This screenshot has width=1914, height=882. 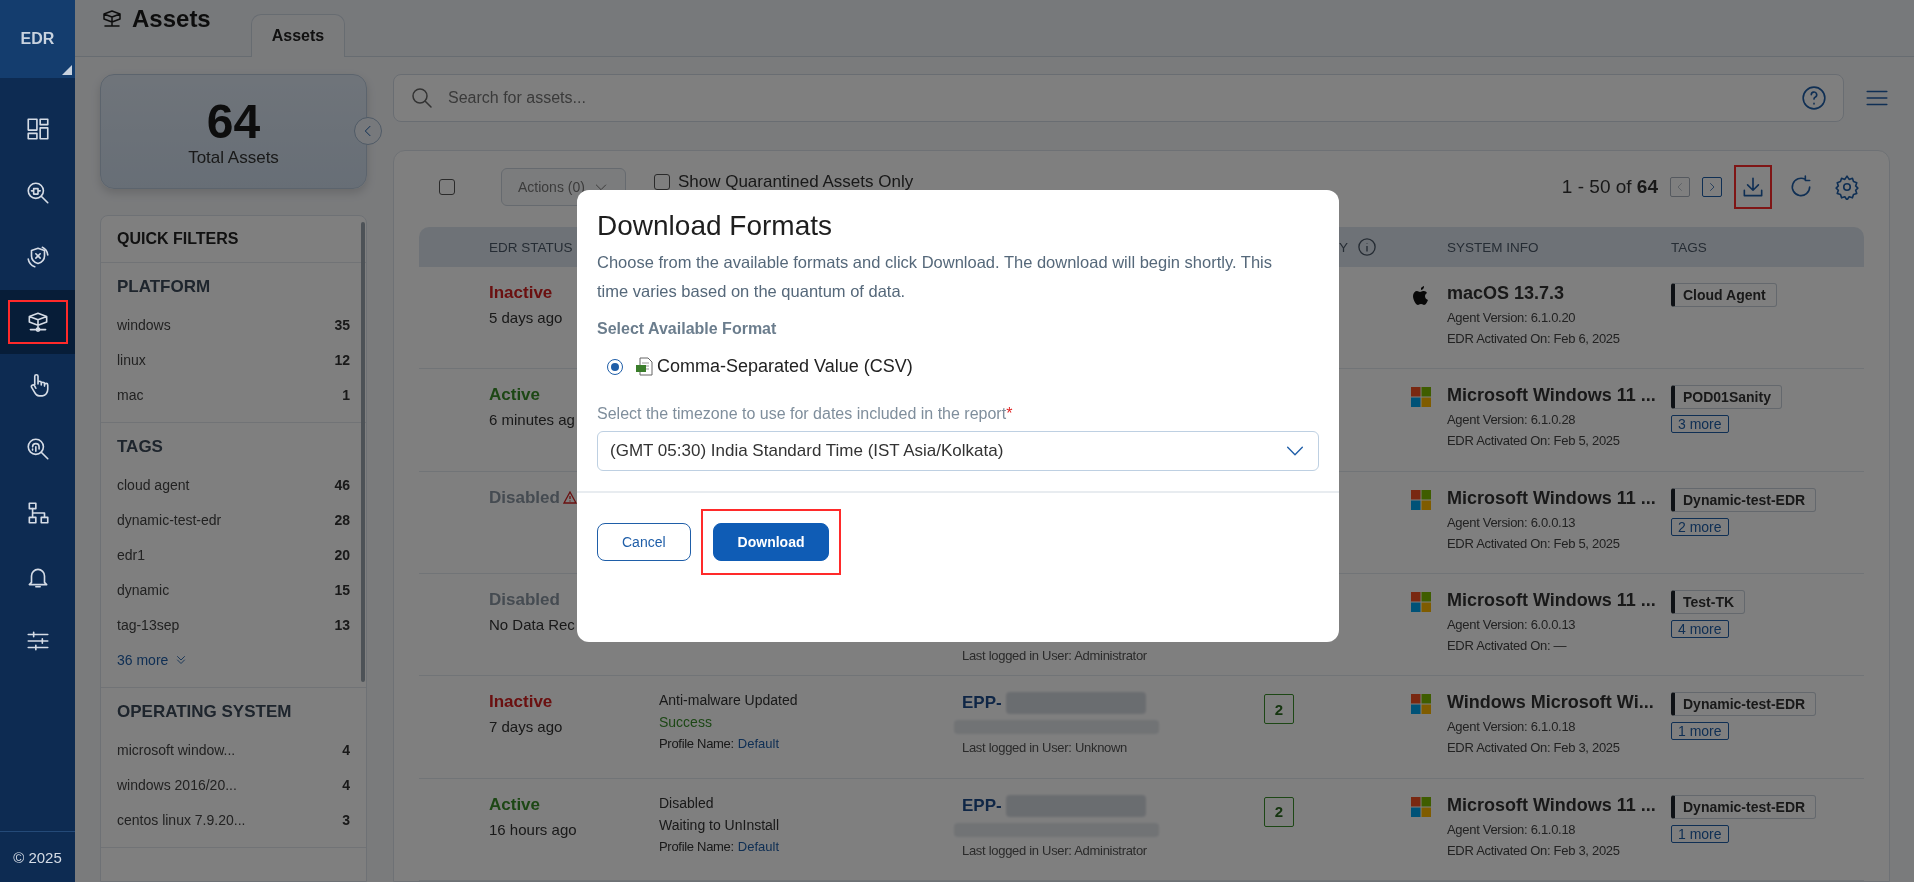 I want to click on agent-version: Agent Version: 6.0.0.13, so click(x=1511, y=625).